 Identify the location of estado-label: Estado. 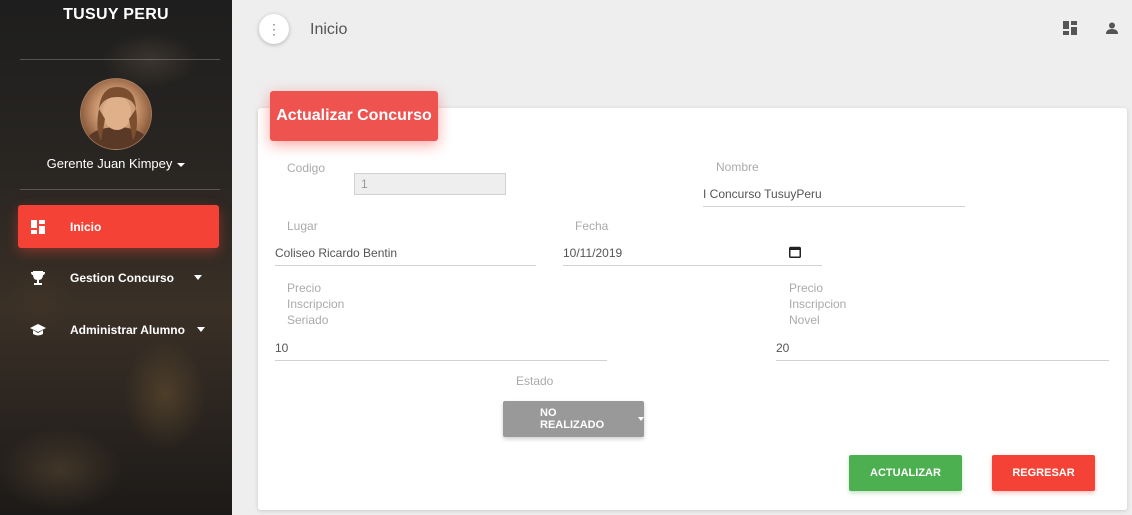
(535, 381).